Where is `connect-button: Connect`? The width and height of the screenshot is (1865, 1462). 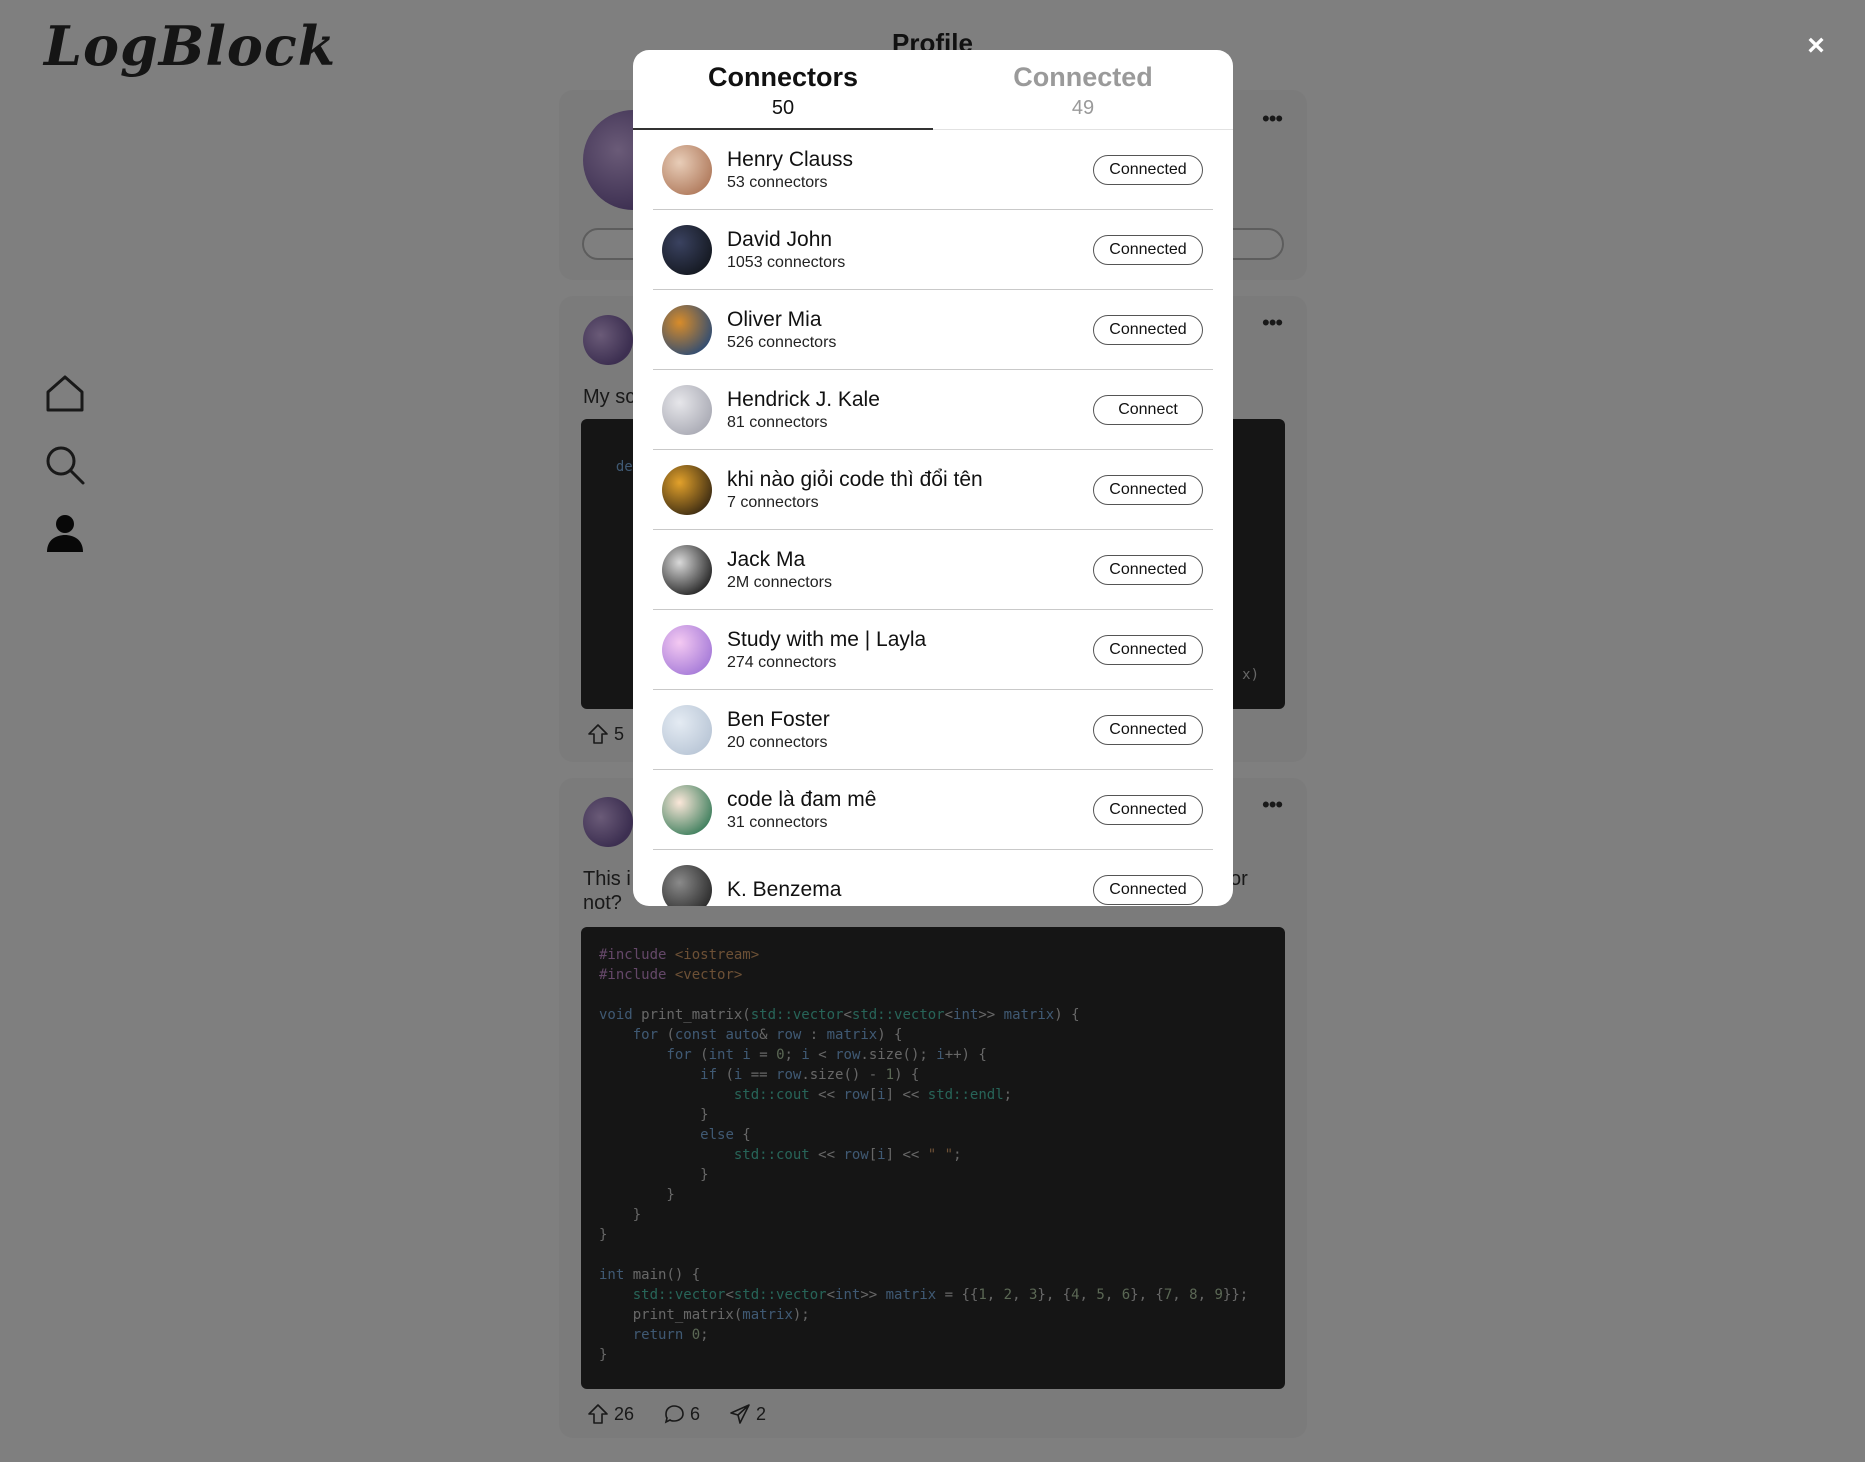 connect-button: Connect is located at coordinates (1148, 409).